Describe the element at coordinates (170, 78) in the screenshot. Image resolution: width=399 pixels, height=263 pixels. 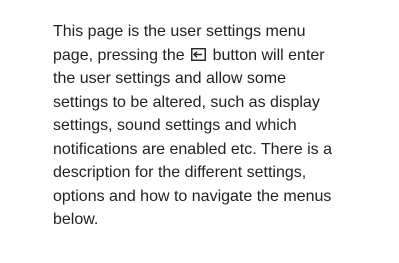
I see `text-line: the user settings and allow some` at that location.